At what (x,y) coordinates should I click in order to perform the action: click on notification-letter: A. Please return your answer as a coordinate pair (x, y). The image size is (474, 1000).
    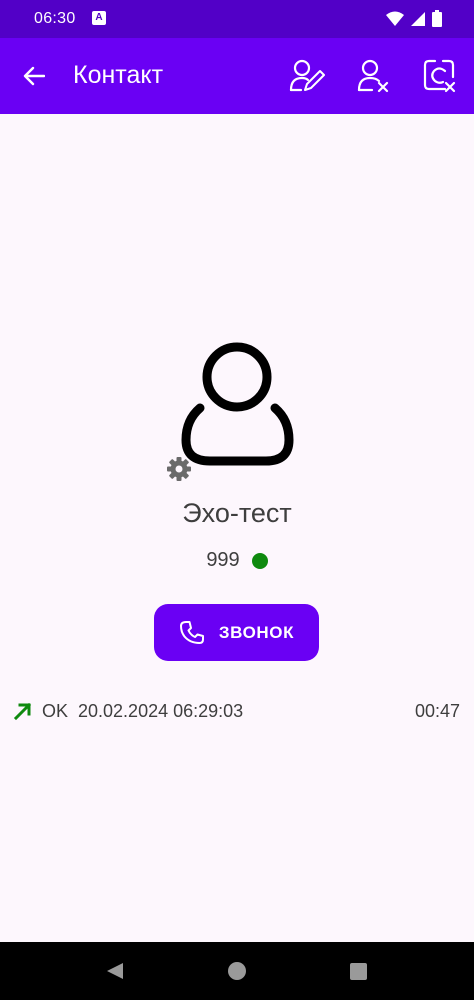
    Looking at the image, I should click on (99, 17).